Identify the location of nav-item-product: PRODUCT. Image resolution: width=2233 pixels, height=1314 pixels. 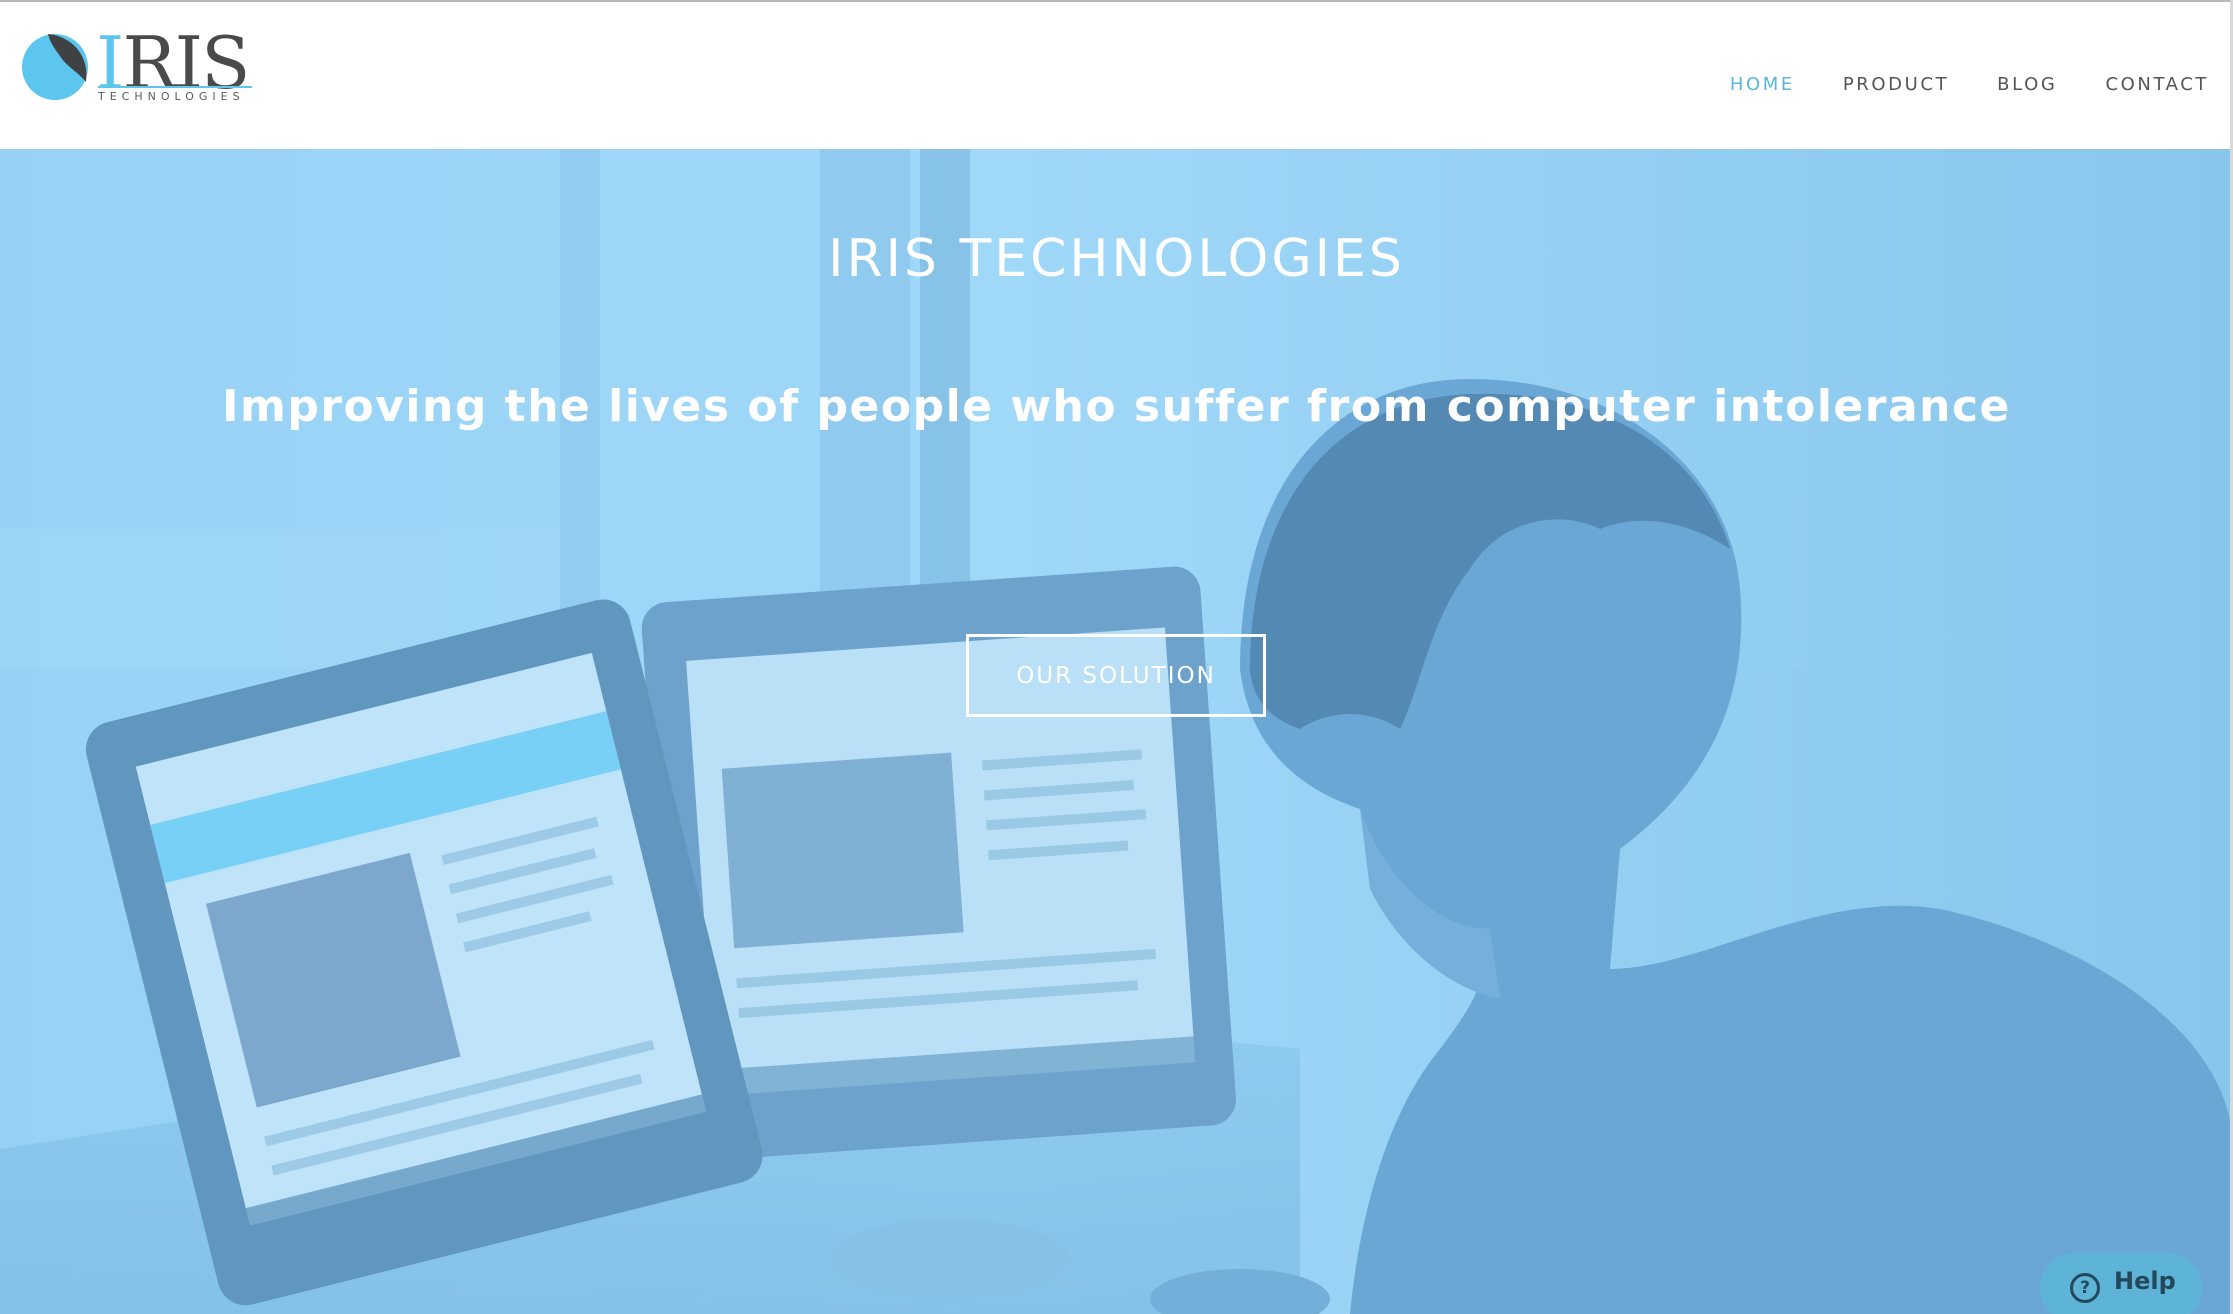
(1896, 84).